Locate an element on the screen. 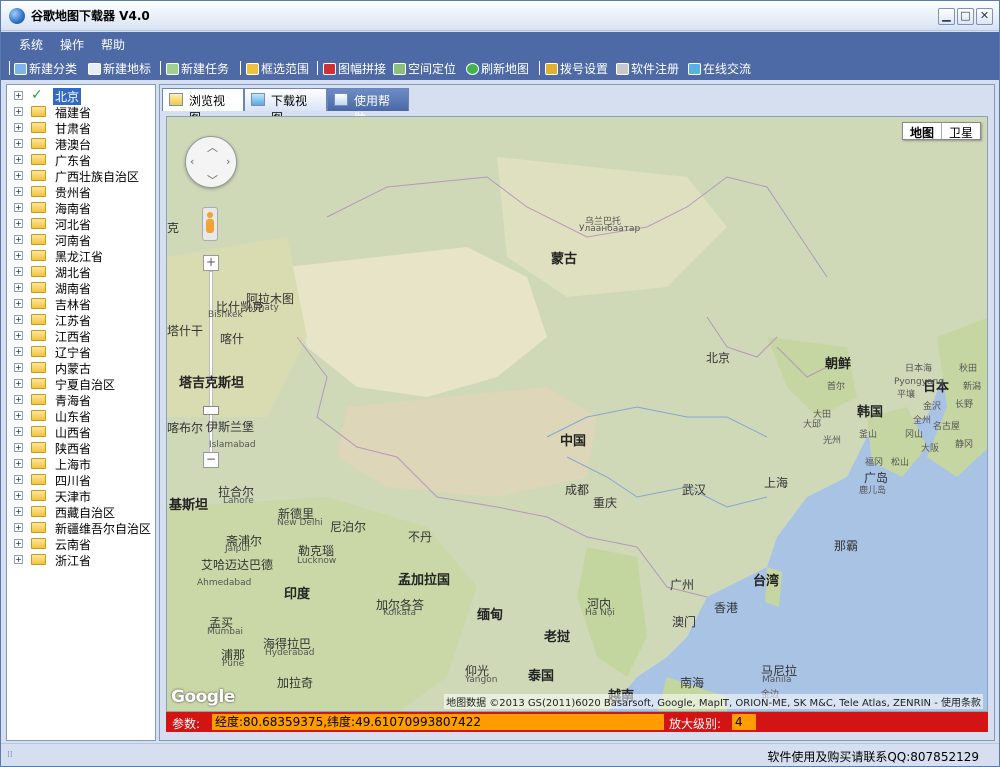  new-task-button: 新建任务 is located at coordinates (197, 68).